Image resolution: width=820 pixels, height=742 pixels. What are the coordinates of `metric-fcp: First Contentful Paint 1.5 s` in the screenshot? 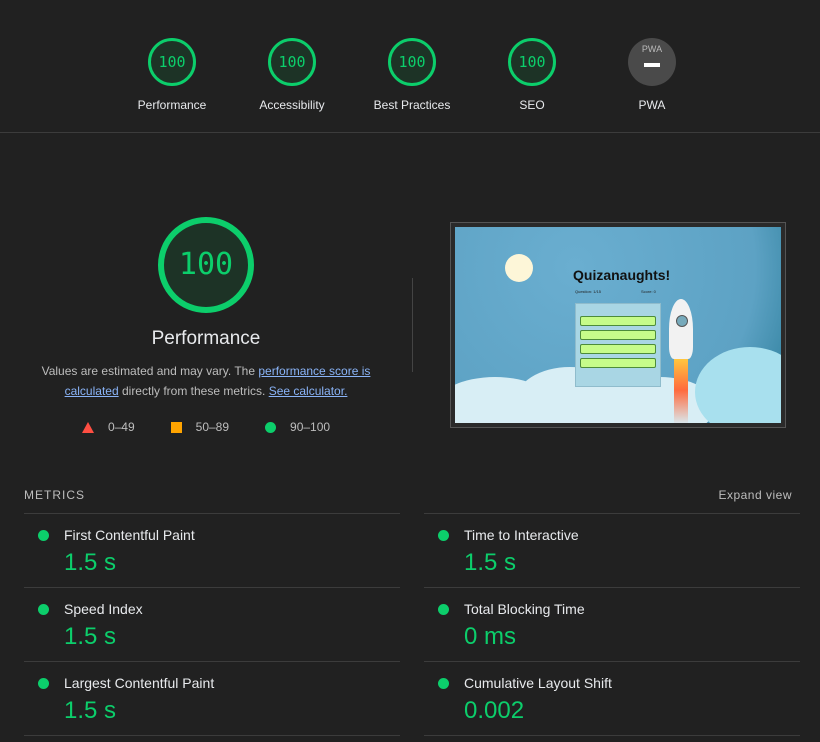 It's located at (212, 550).